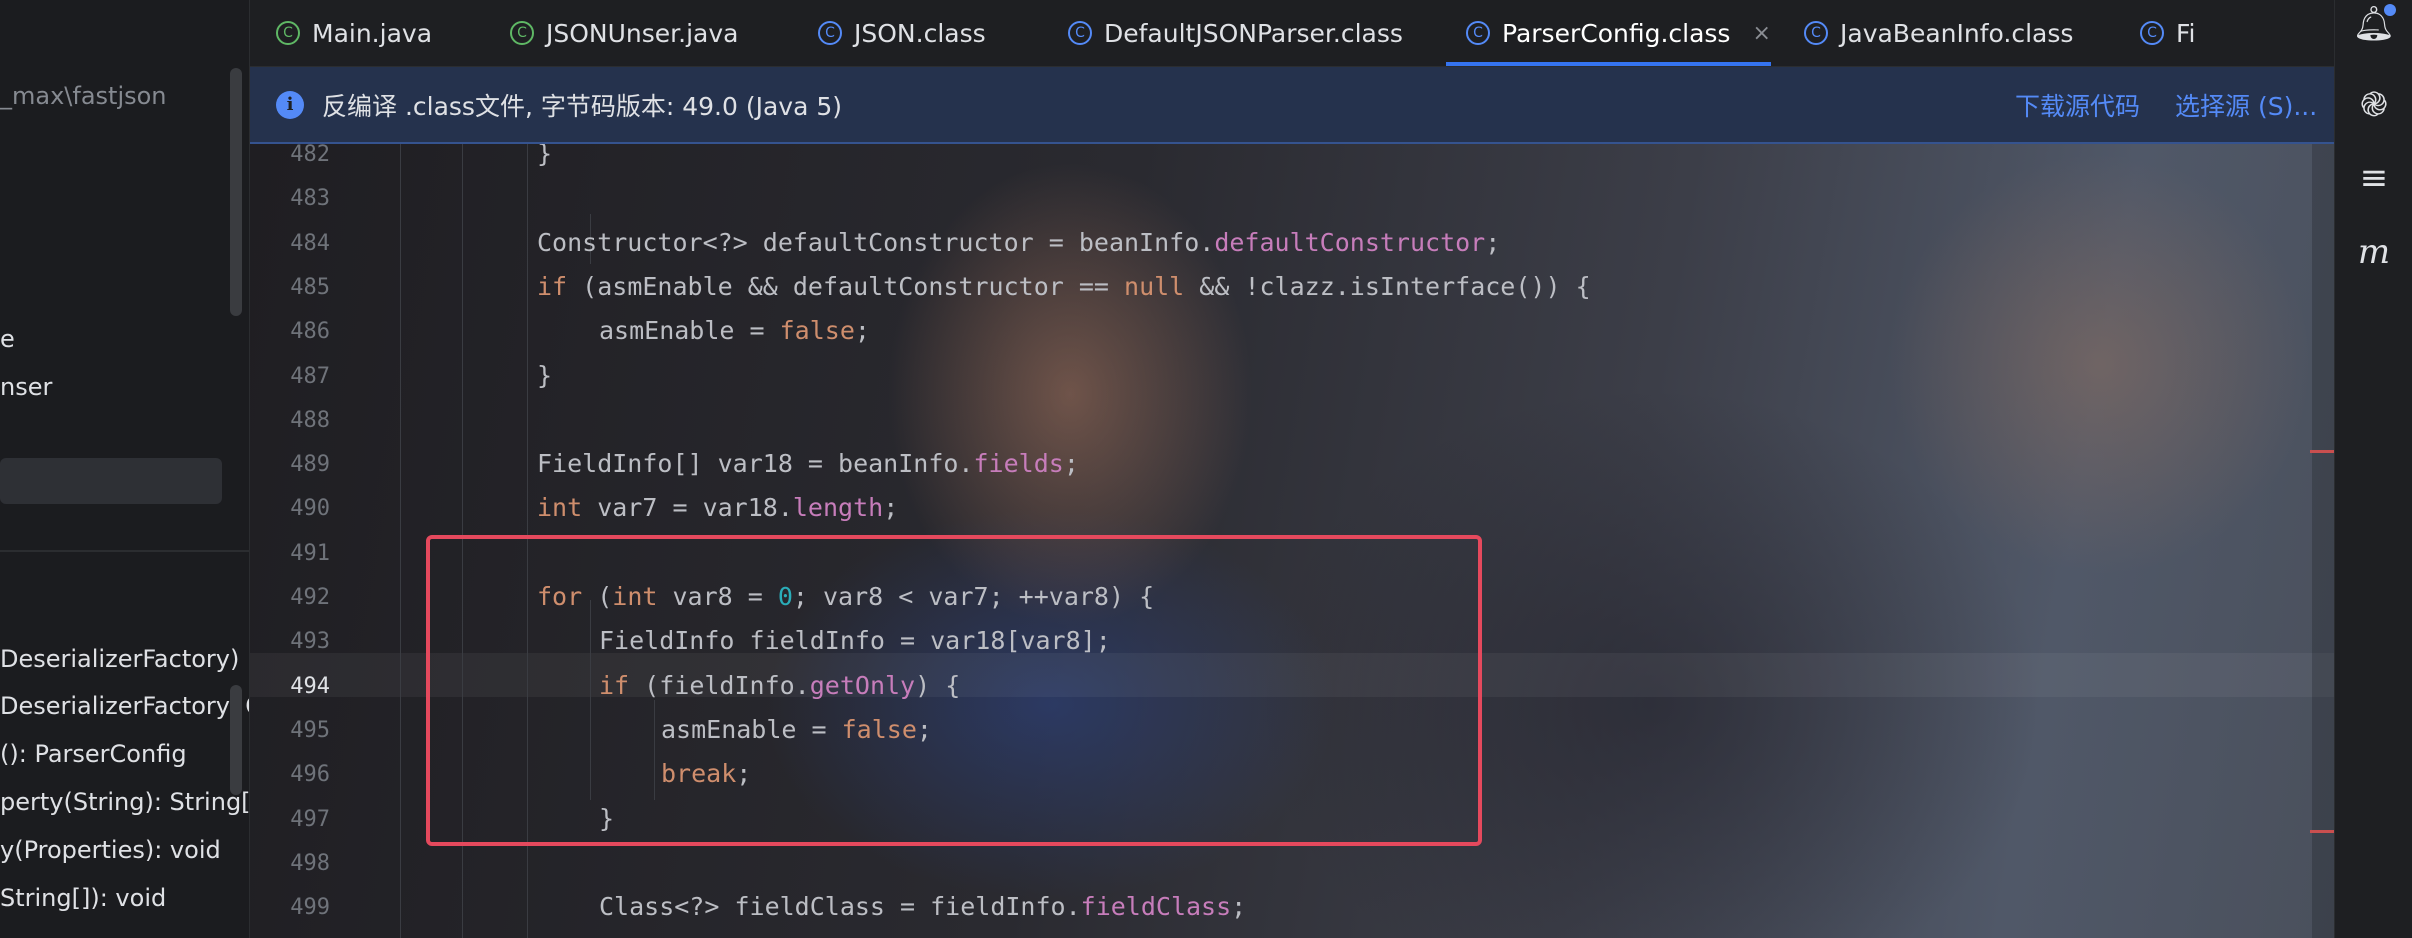  What do you see at coordinates (310, 243) in the screenshot?
I see `line-number: 484` at bounding box center [310, 243].